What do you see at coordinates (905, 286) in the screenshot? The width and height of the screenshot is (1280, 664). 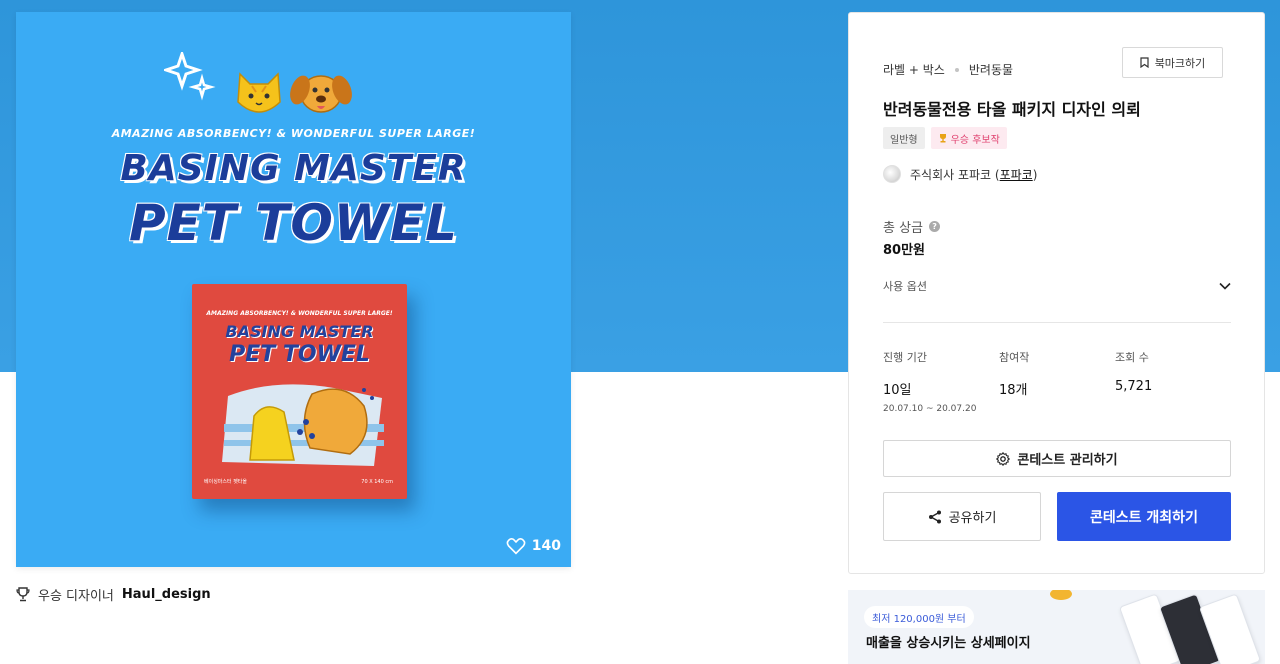 I see `usage-option-label: 사용 옵션` at bounding box center [905, 286].